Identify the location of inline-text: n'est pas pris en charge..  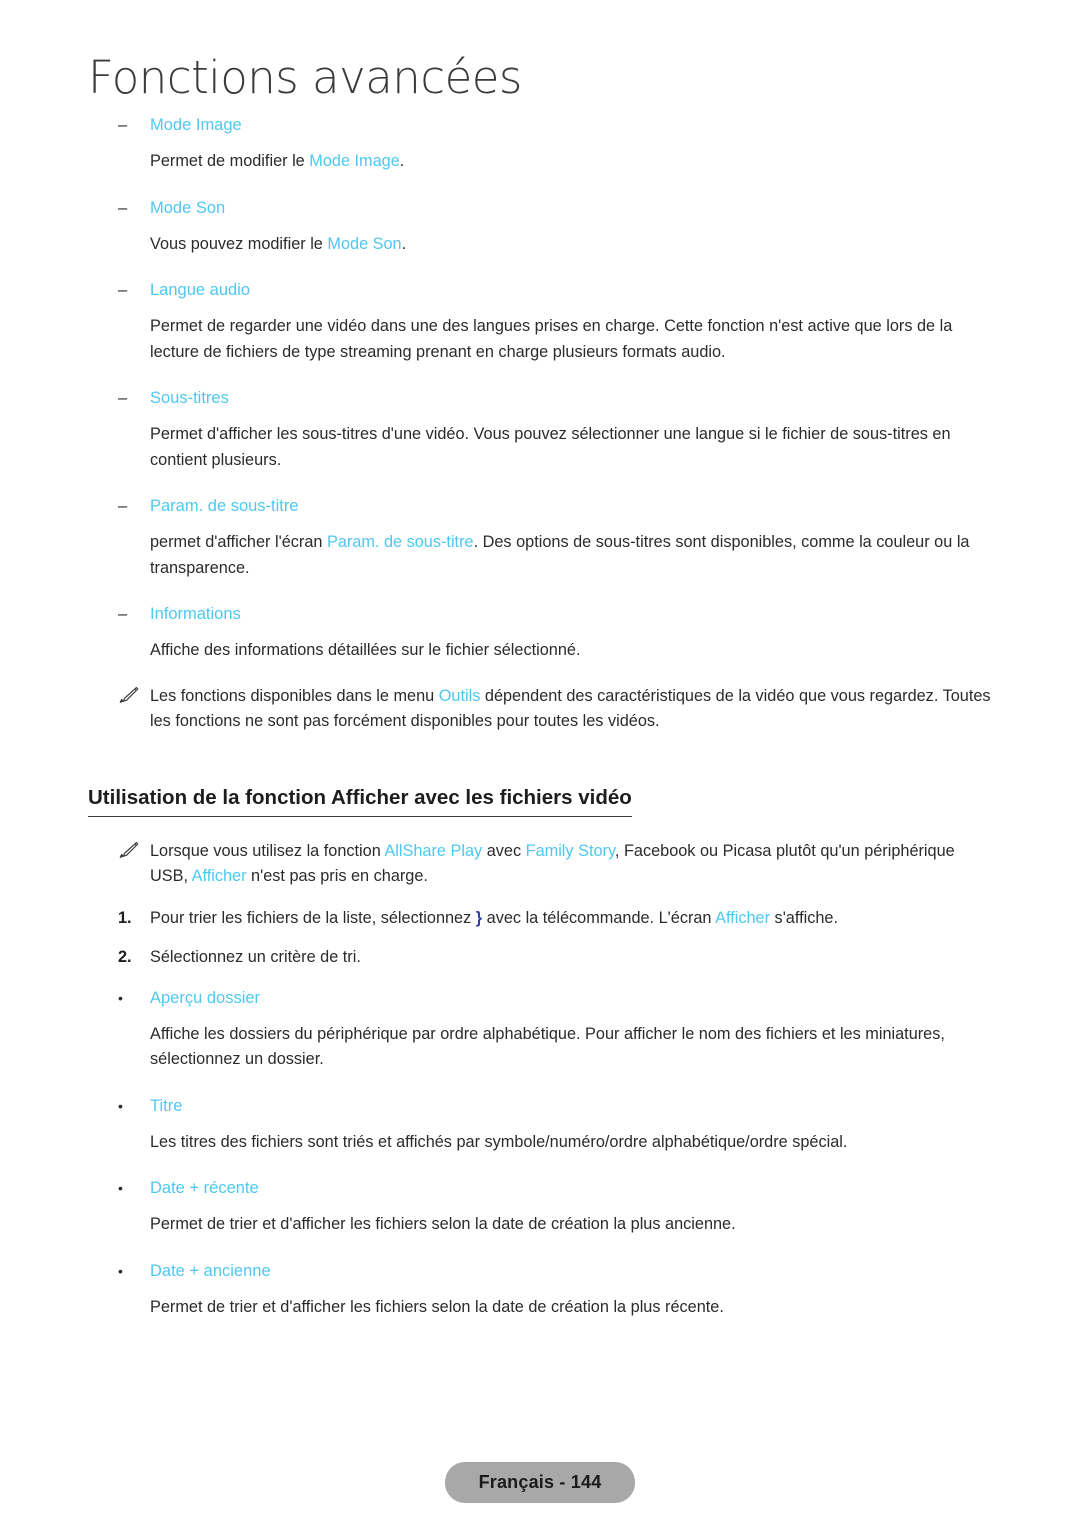
(337, 876).